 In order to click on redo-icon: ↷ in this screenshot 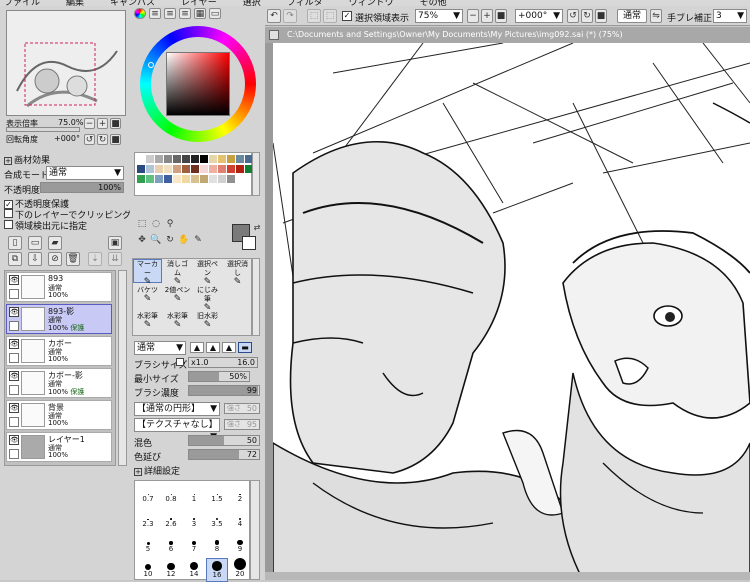, I will do `click(290, 16)`.